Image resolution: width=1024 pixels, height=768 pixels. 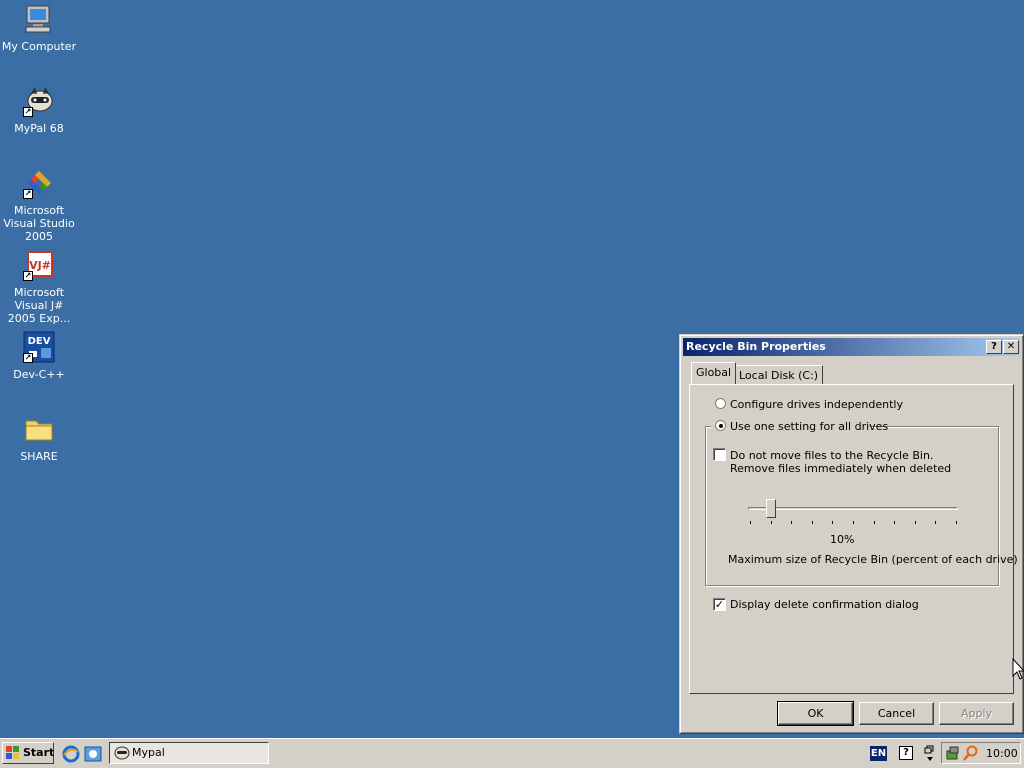 I want to click on windows-logo-icon, so click(x=13, y=753).